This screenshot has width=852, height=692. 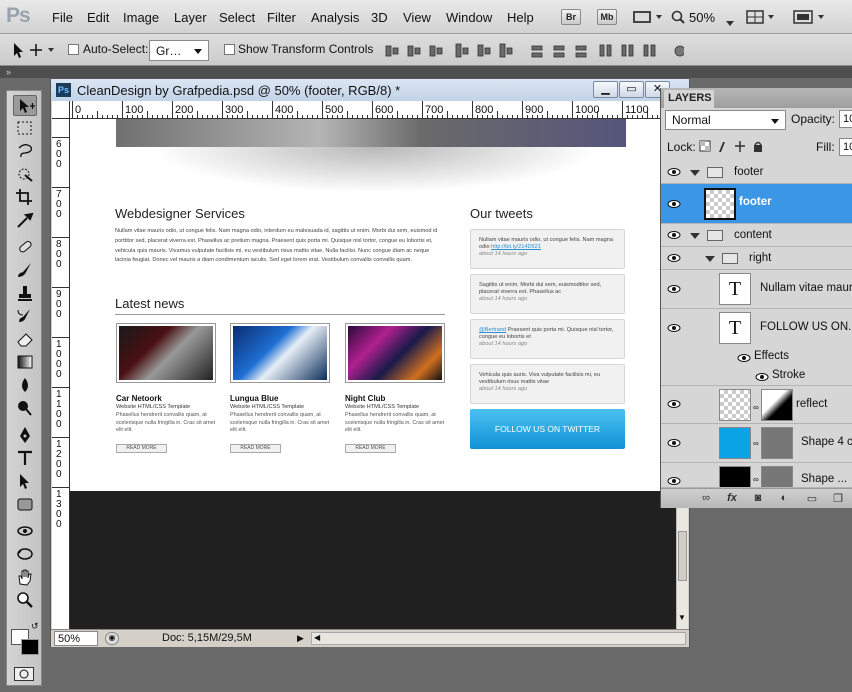 I want to click on layer-row-footer-group: footer, so click(x=756, y=172).